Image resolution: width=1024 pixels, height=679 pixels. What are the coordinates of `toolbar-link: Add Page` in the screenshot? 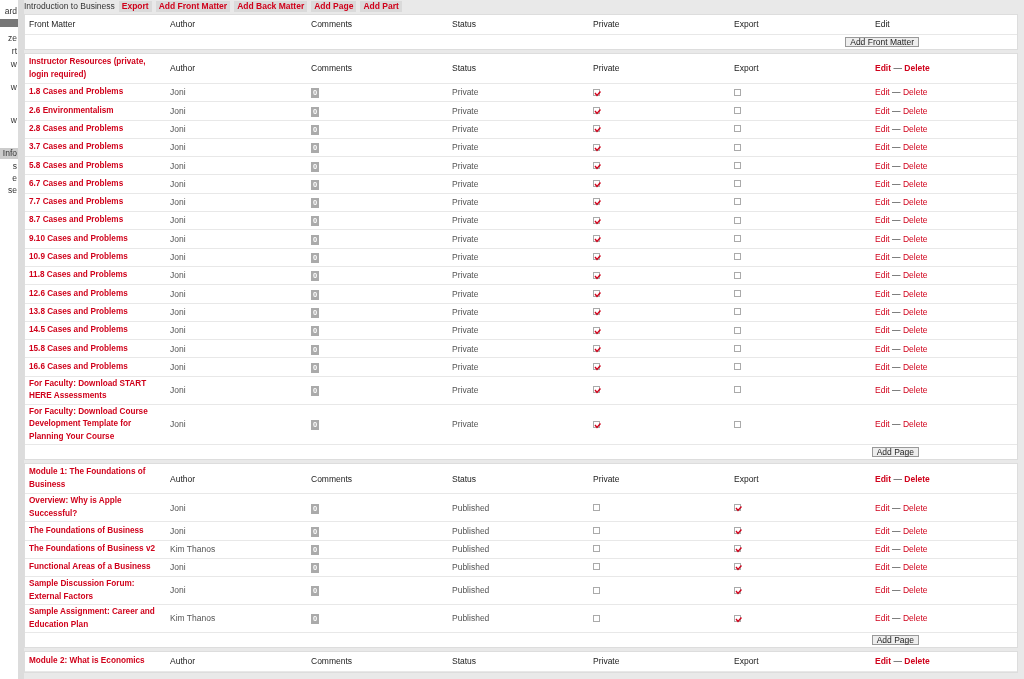 It's located at (334, 6).